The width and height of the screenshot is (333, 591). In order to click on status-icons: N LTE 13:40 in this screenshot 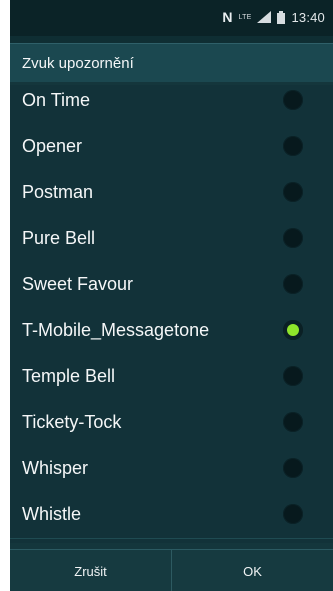, I will do `click(273, 17)`.